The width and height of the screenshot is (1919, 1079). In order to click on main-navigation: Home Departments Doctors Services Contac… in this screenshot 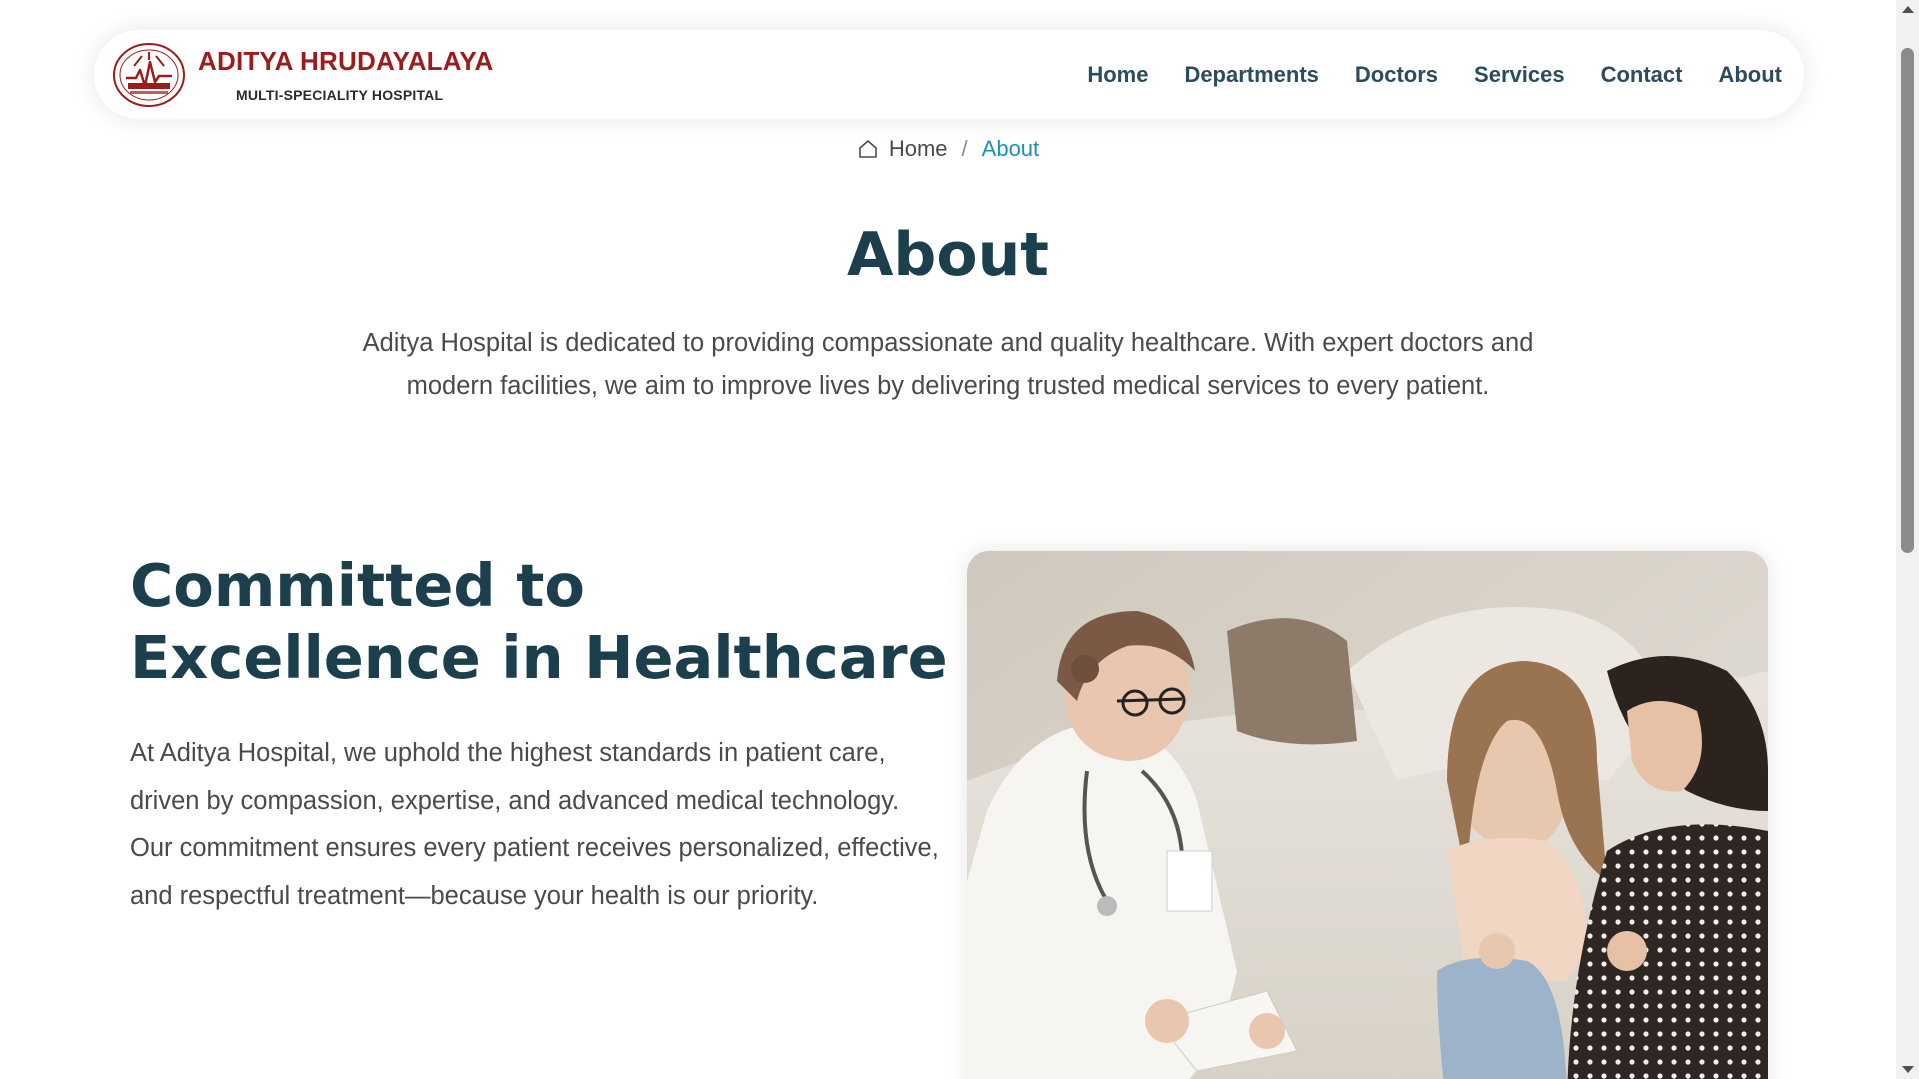, I will do `click(1416, 75)`.